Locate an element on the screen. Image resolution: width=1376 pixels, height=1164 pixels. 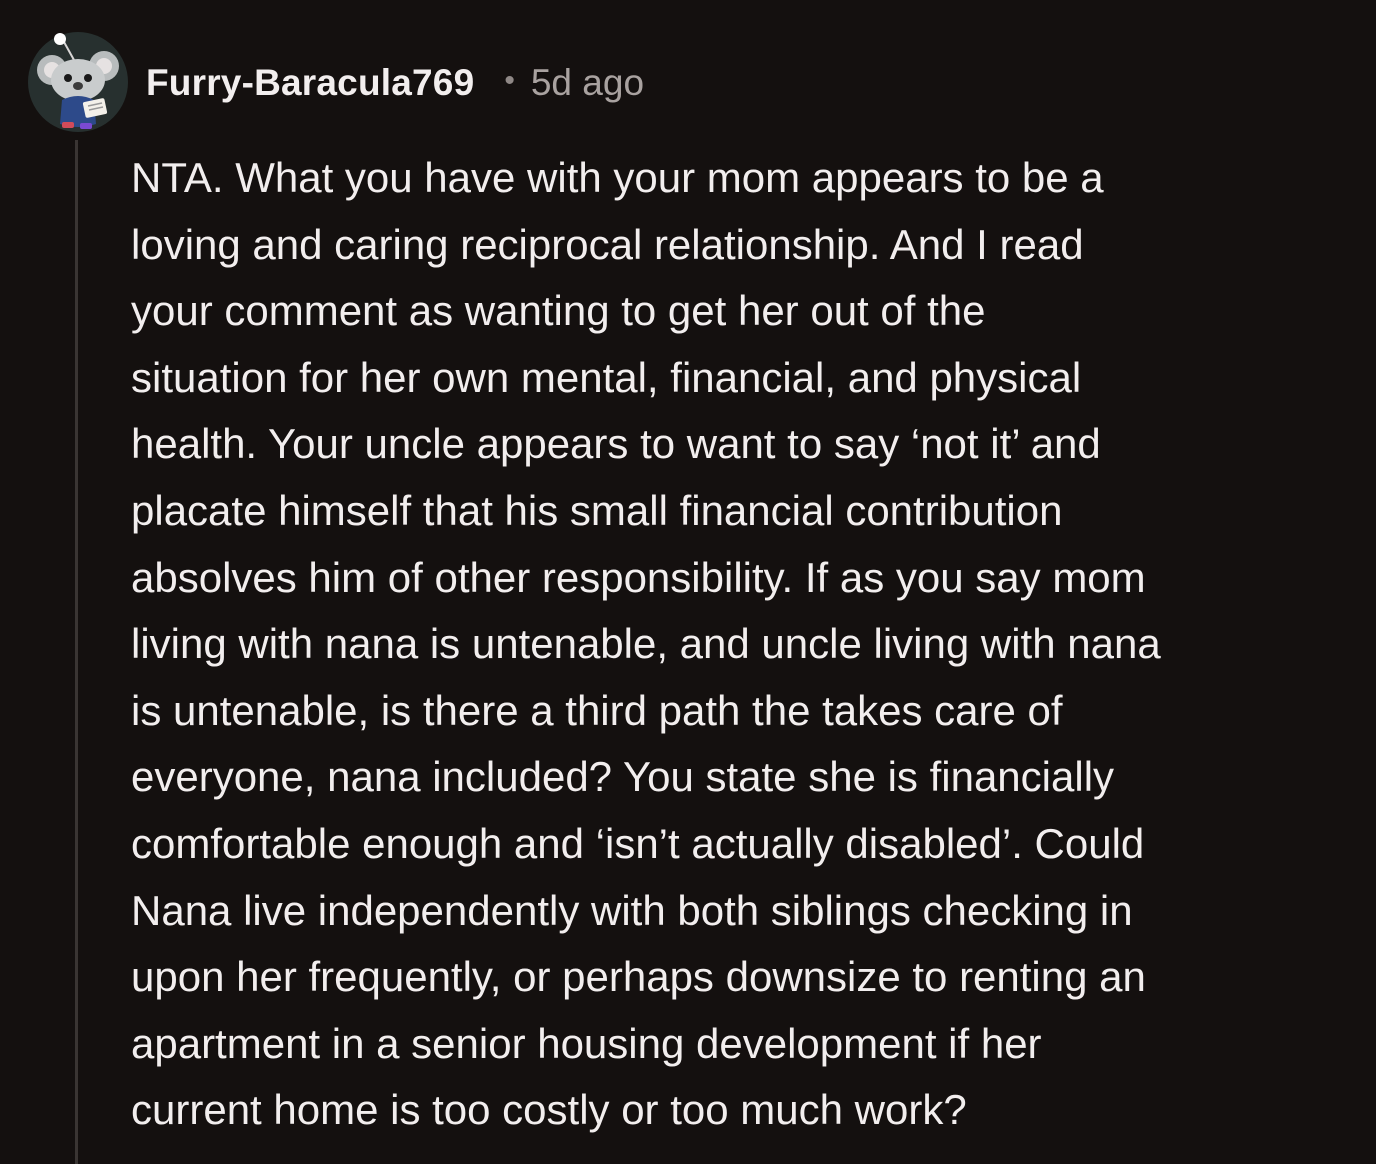
comment-header: Furry-Baracula769 • 5d ago is located at coordinates (395, 83).